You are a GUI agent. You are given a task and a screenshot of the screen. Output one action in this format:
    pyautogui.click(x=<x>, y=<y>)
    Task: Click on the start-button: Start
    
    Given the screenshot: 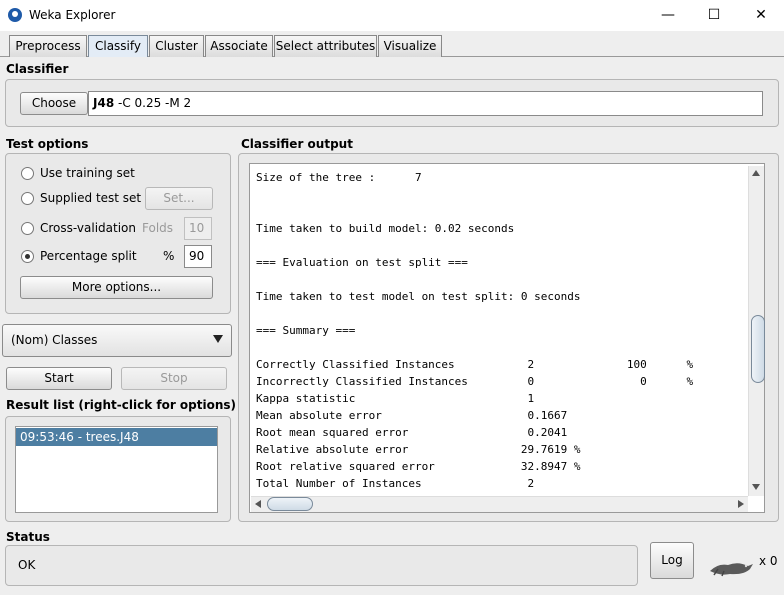 What is the action you would take?
    pyautogui.click(x=59, y=378)
    